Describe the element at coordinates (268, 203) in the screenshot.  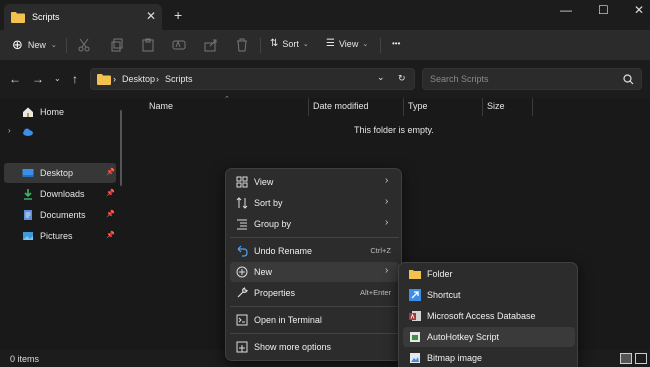
I see `menu-item-label: Sort by` at that location.